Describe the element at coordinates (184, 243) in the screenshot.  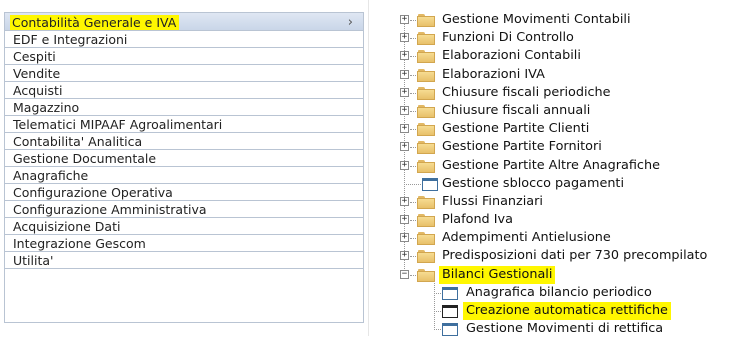
I see `menu-item-integrazione-gescom: Integrazione Gescom` at that location.